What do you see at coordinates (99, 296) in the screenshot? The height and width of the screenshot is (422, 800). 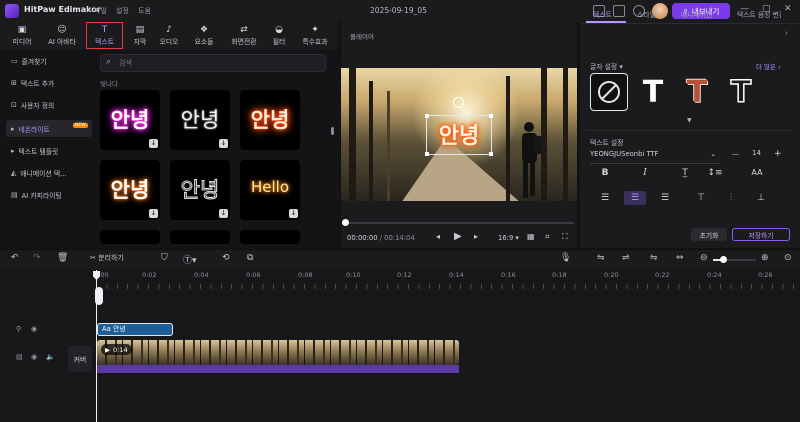 I see `playhead-handle` at bounding box center [99, 296].